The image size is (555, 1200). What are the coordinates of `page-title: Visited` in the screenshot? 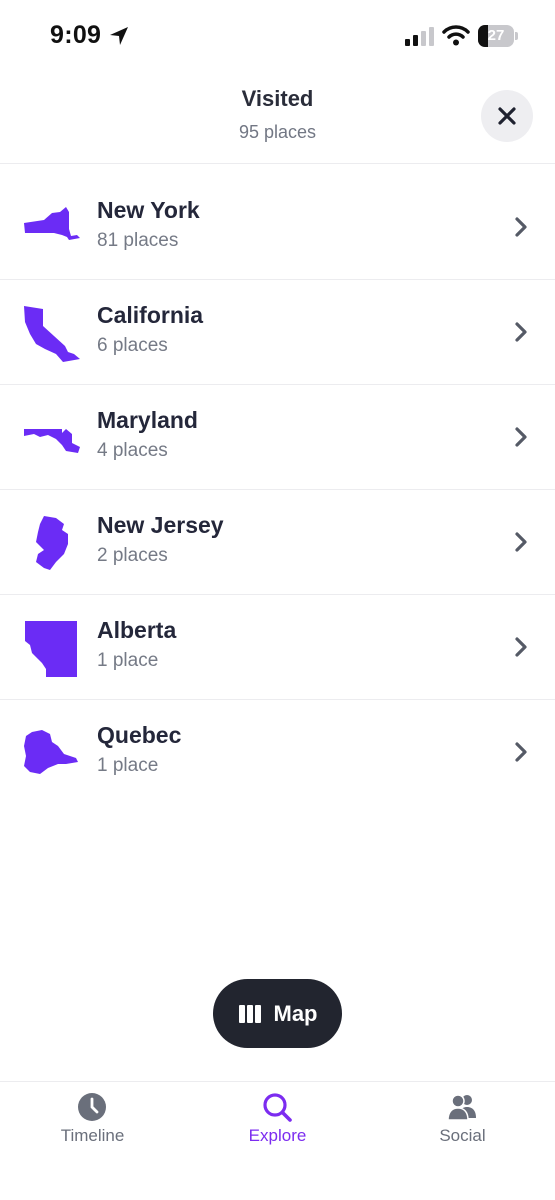 It's located at (277, 98).